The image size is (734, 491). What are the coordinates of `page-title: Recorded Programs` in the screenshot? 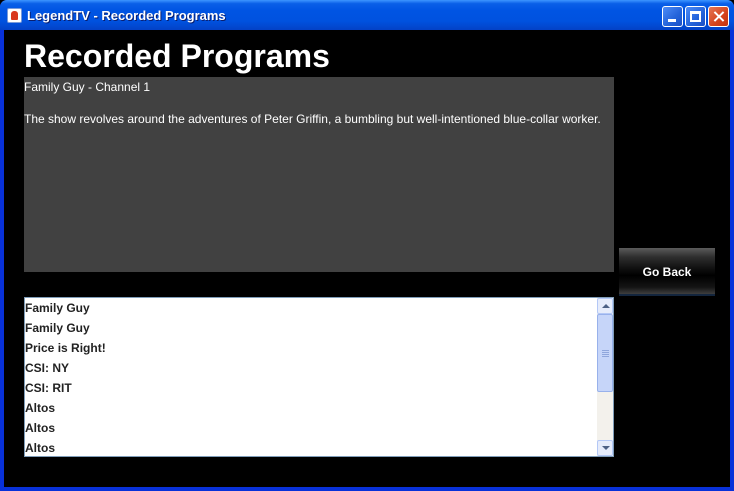 It's located at (177, 56).